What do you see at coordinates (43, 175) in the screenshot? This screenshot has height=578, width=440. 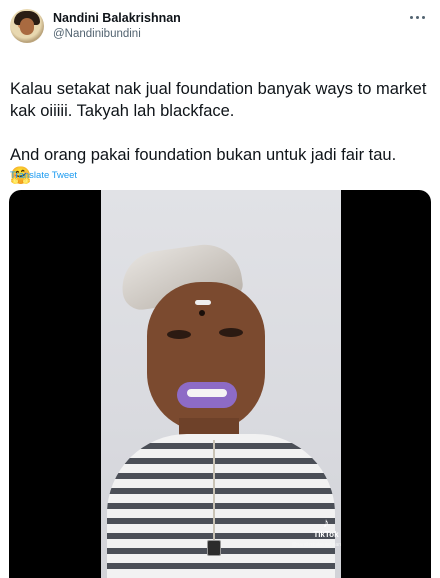 I see `translate-tweet-link: Translate Tweet` at bounding box center [43, 175].